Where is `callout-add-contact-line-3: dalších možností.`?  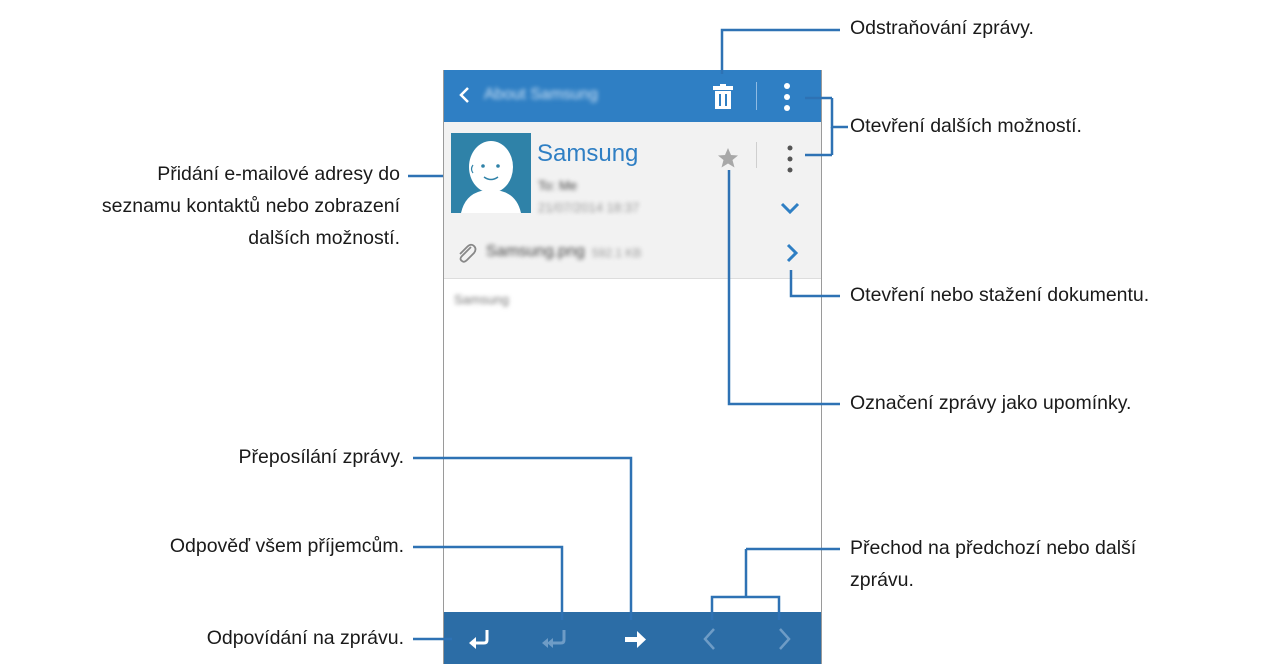
callout-add-contact-line-3: dalších možností. is located at coordinates (324, 238).